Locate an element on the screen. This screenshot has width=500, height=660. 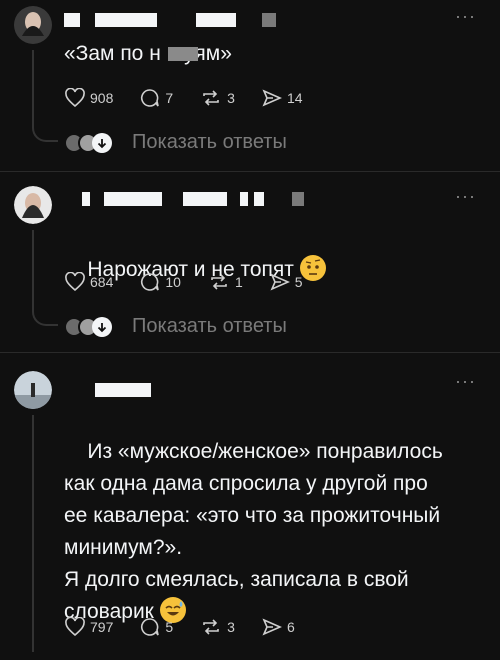
like-count: 684 is located at coordinates (102, 282).